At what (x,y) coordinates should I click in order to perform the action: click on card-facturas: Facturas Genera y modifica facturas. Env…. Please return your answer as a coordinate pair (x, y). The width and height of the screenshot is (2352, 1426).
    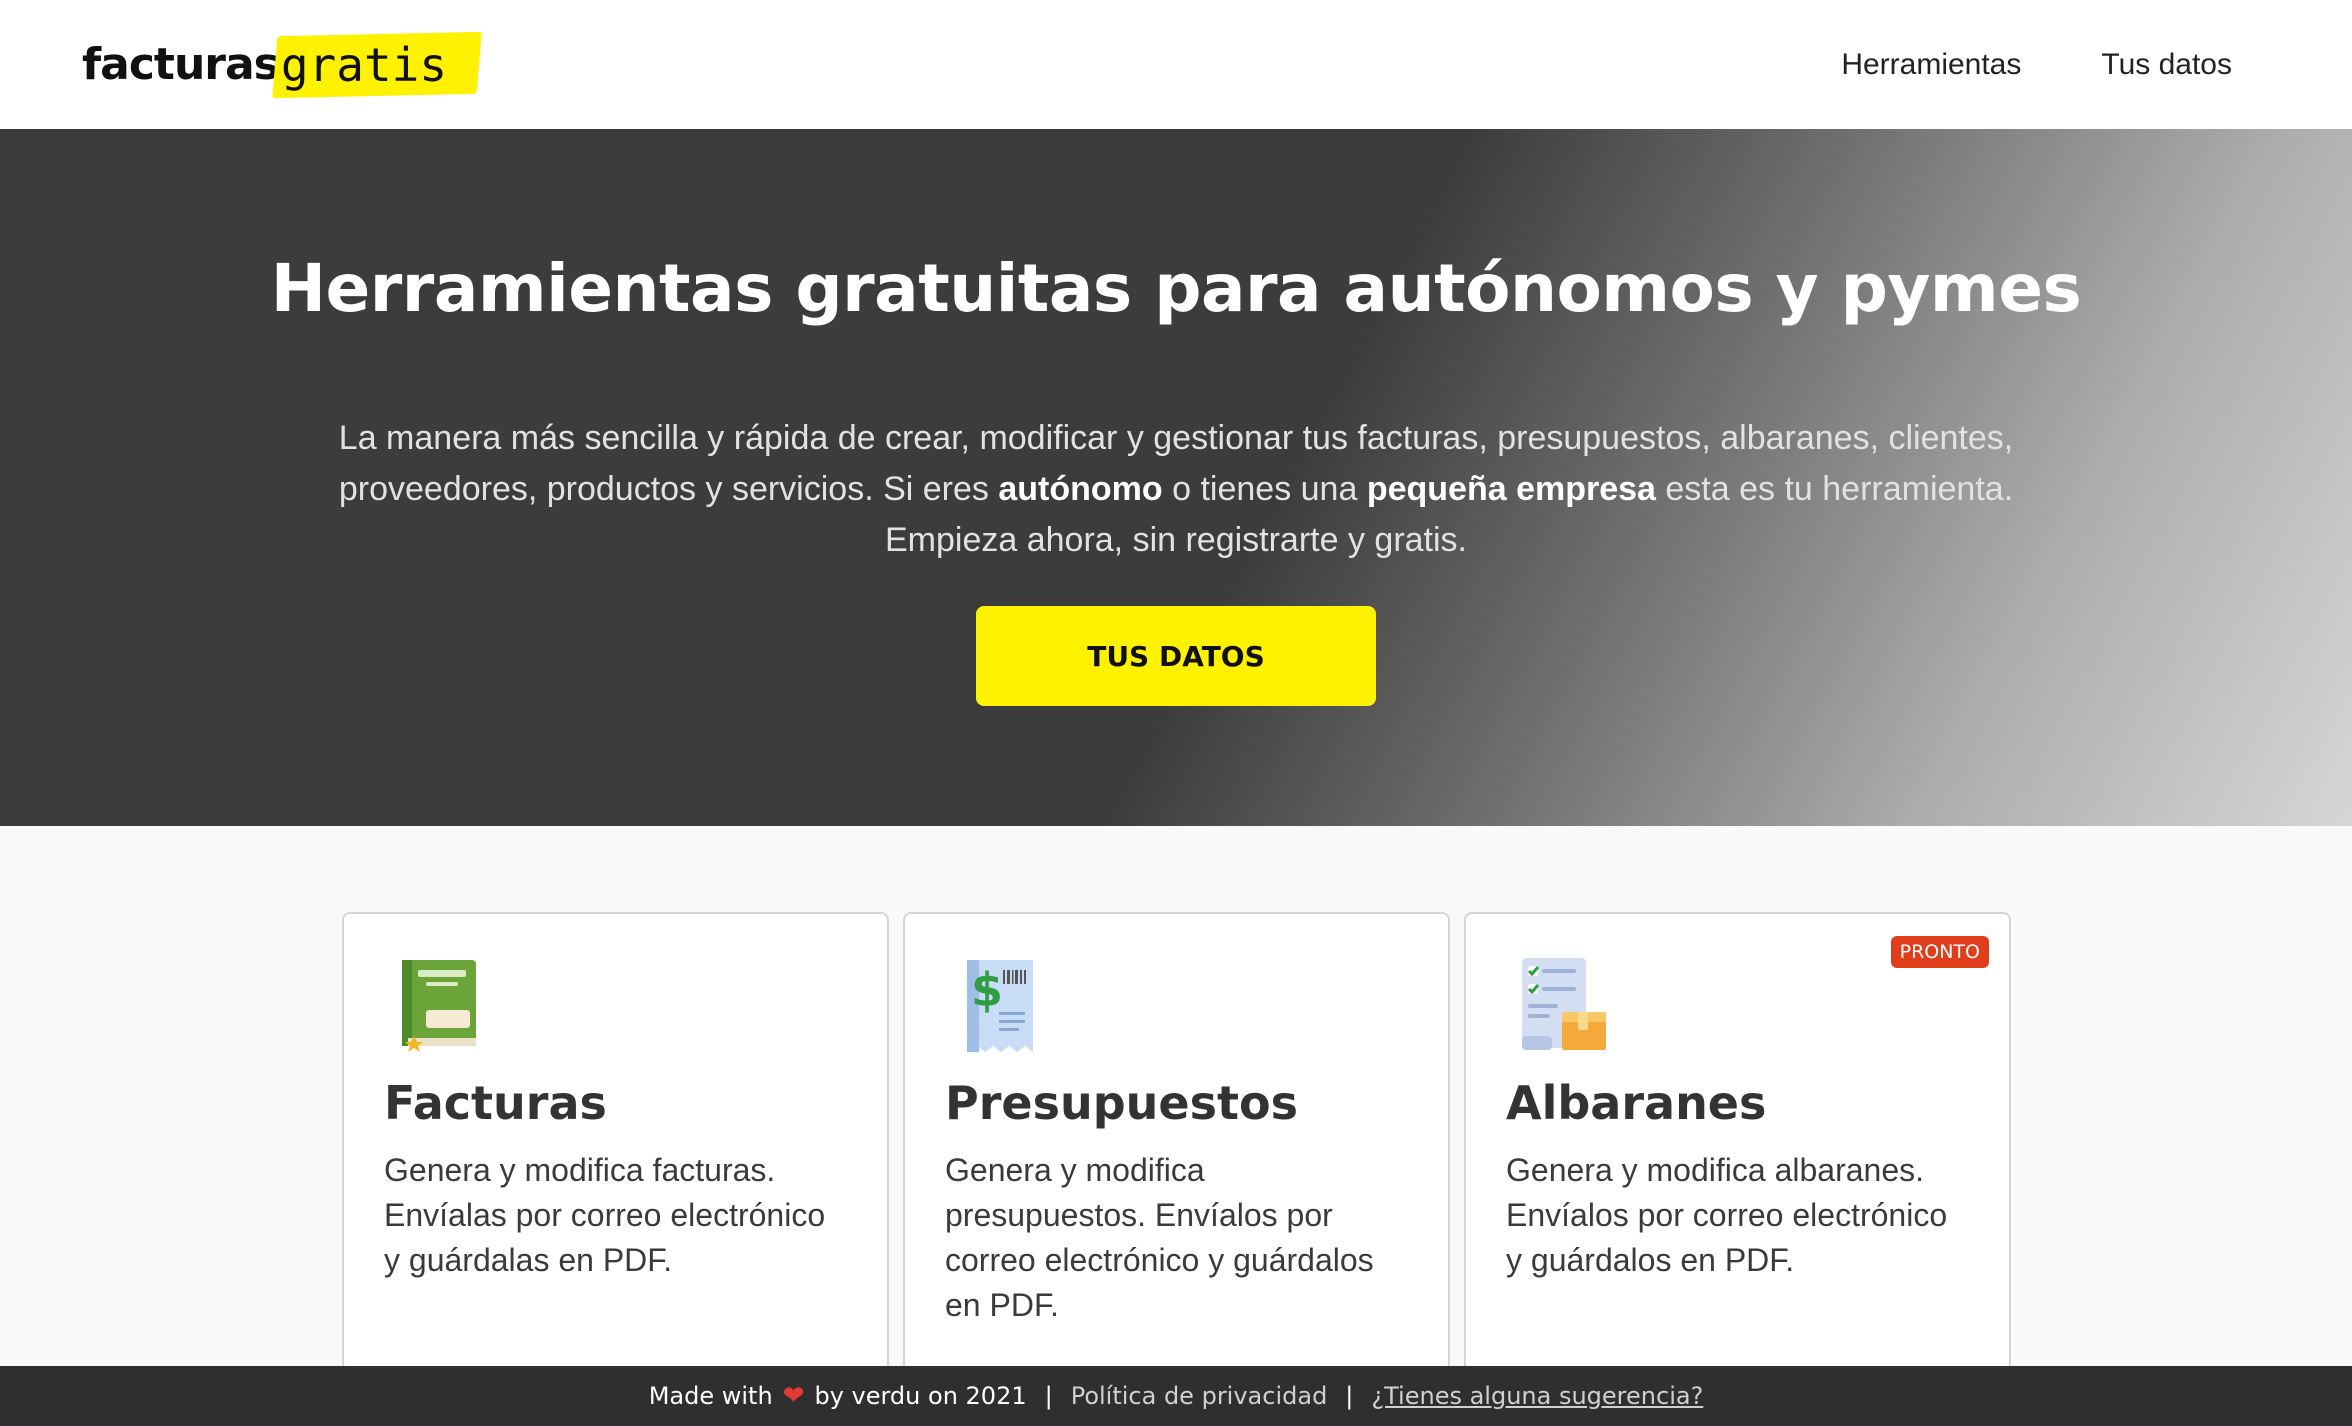
    Looking at the image, I should click on (615, 1142).